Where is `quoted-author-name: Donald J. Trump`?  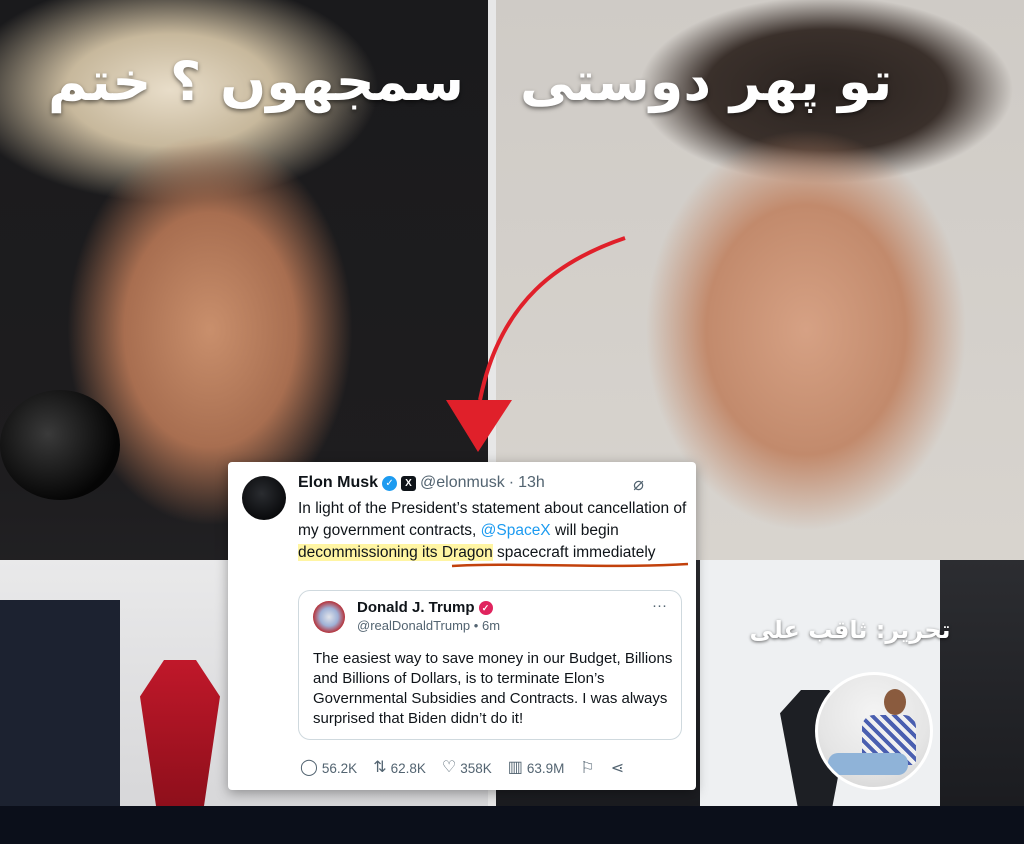 quoted-author-name: Donald J. Trump is located at coordinates (416, 607).